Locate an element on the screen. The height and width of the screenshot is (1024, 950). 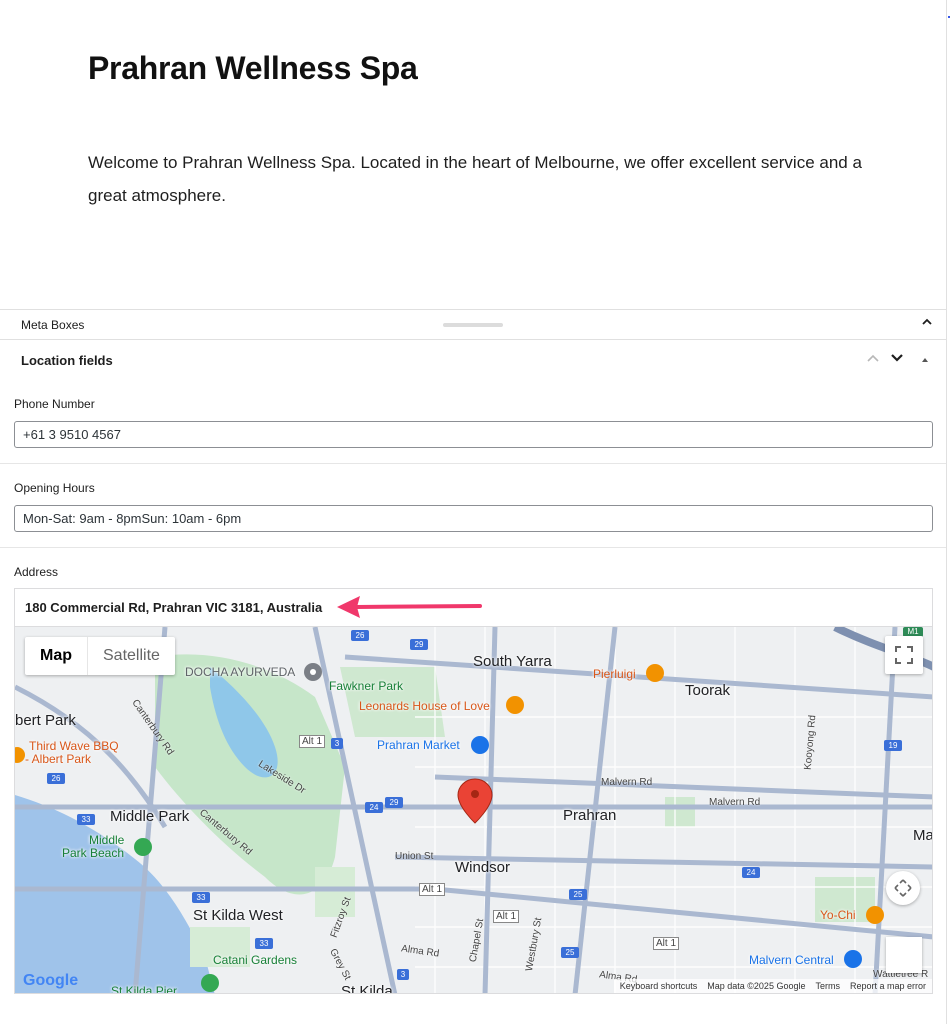
map-poi-yo-chi: Yo-Chi is located at coordinates (838, 915).